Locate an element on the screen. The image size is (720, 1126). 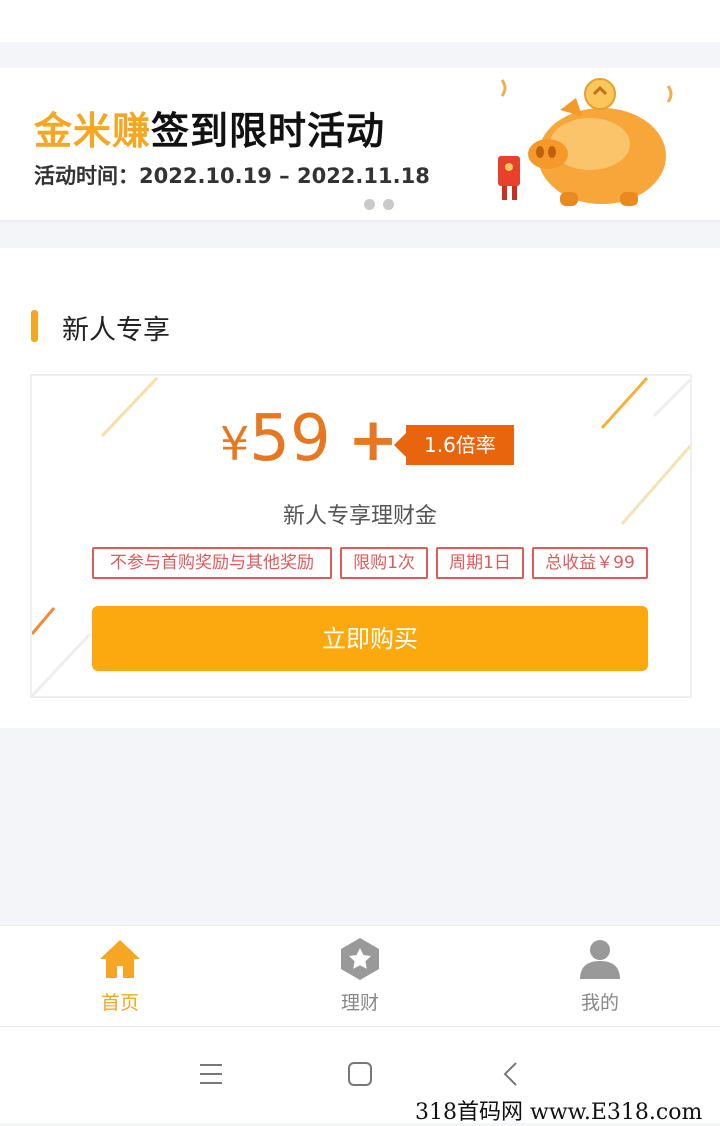
tab-finance-label: 理财 is located at coordinates (359, 1003).